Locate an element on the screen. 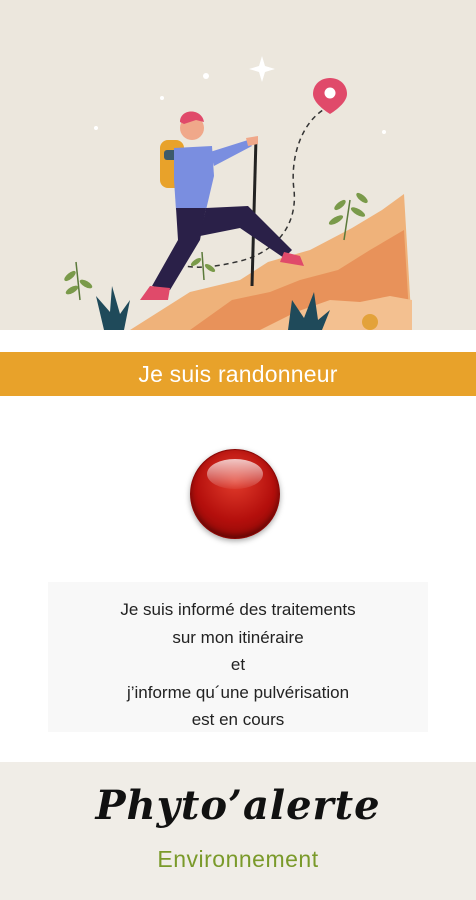 This screenshot has width=476, height=900. brand-subtitle: Environnement is located at coordinates (238, 859).